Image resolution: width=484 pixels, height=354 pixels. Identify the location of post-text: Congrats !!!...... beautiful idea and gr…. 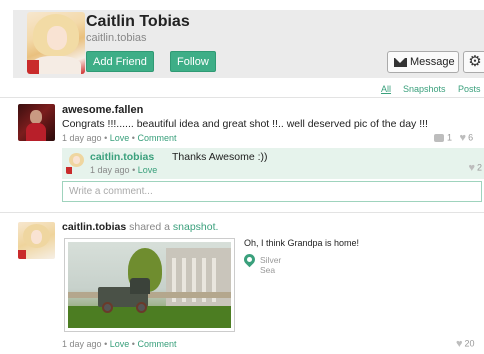
(245, 124).